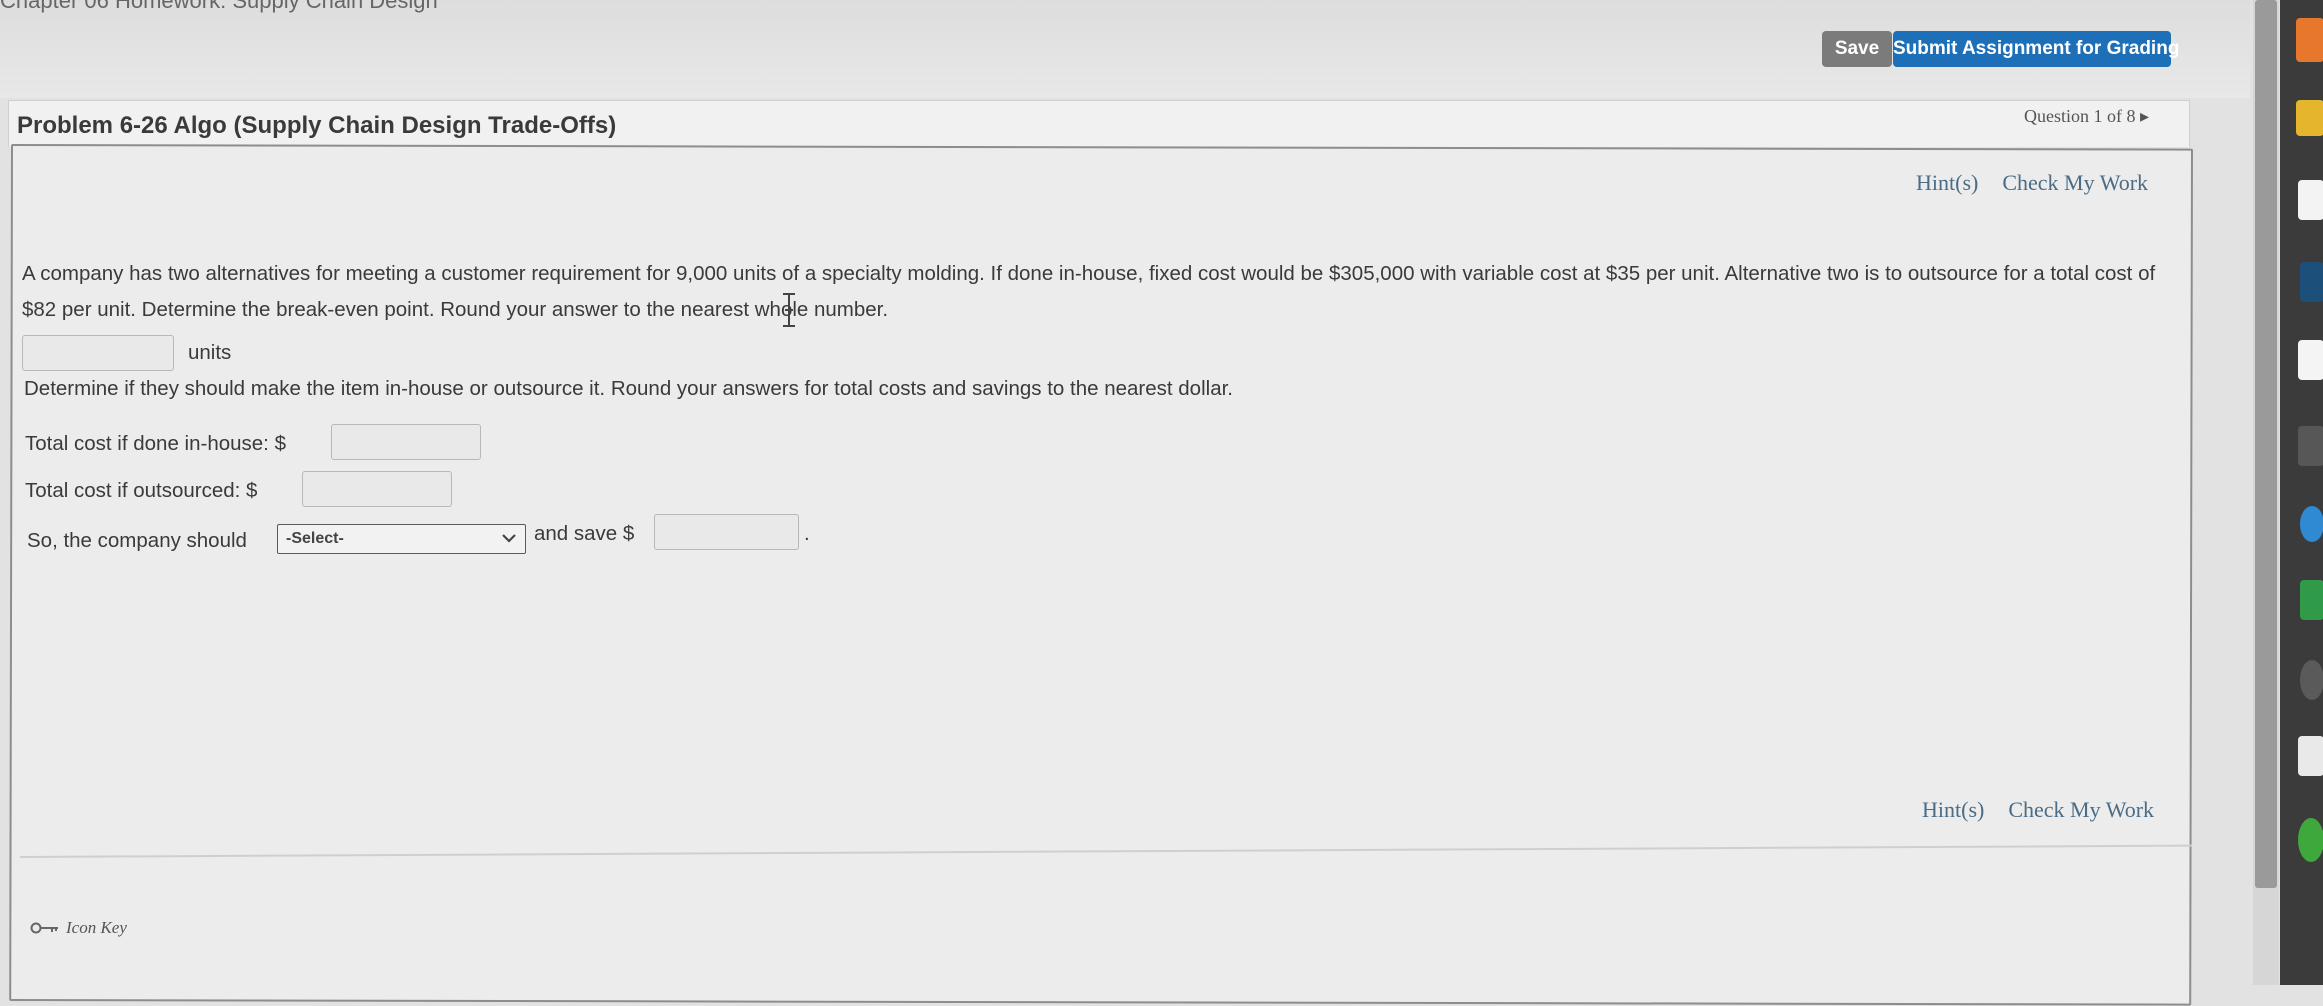  What do you see at coordinates (401, 539) in the screenshot?
I see `decision-select: -Select-` at bounding box center [401, 539].